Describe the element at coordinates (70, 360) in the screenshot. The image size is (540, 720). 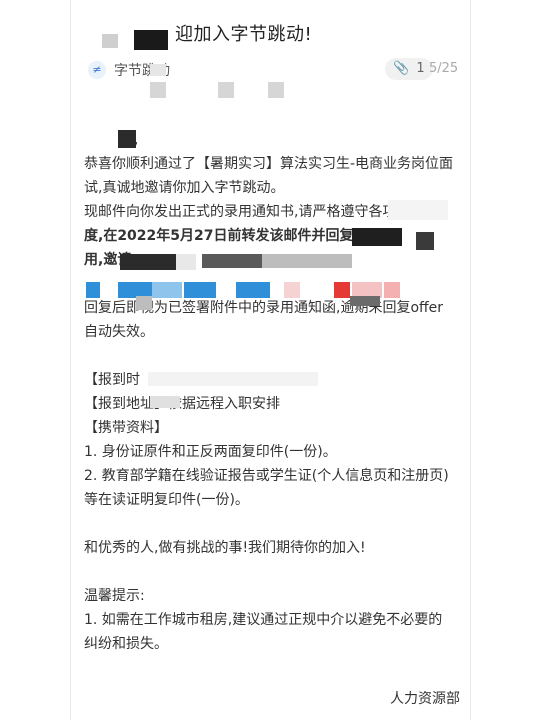
I see `left-edge-shadow` at that location.